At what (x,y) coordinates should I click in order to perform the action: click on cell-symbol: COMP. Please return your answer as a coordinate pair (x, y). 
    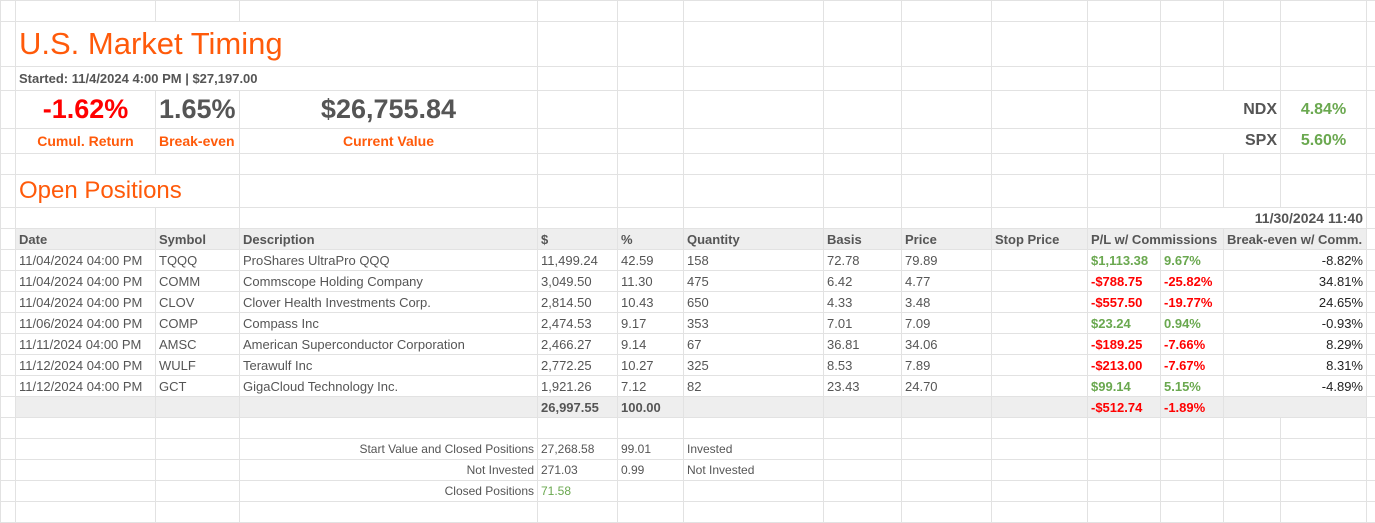
    Looking at the image, I should click on (198, 323).